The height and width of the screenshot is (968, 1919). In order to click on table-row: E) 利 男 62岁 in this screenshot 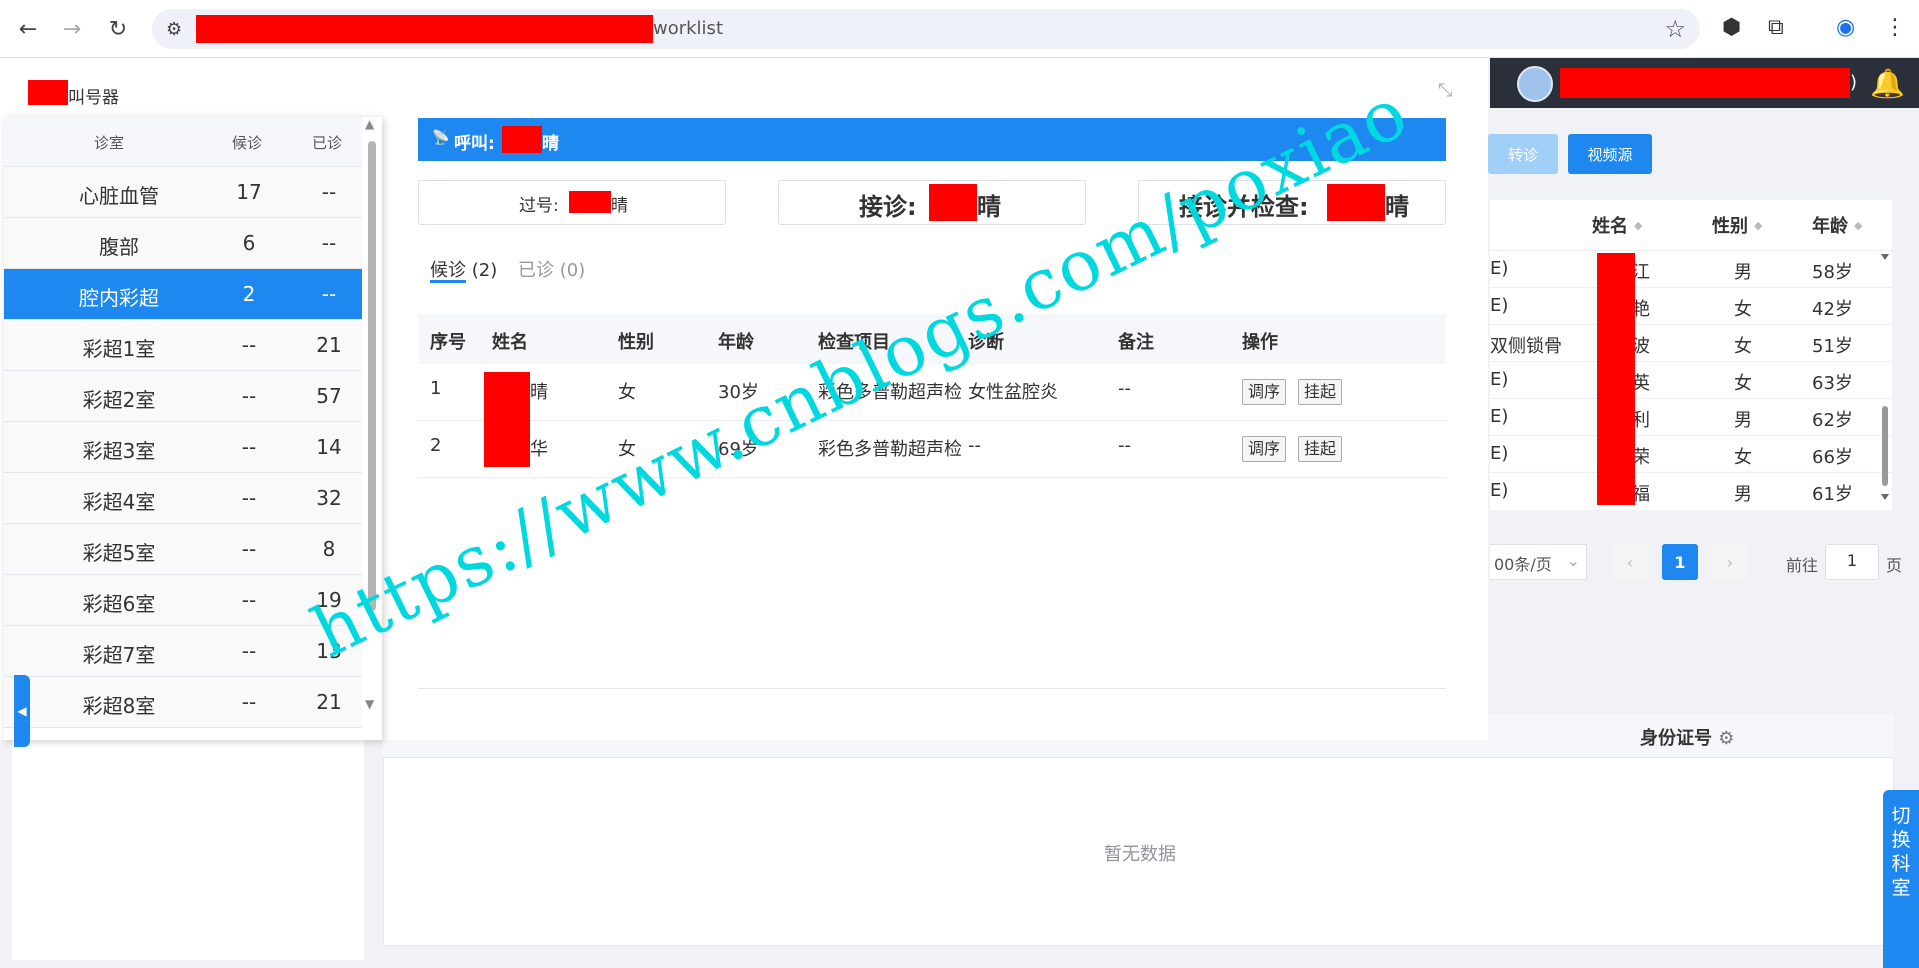, I will do `click(1691, 416)`.